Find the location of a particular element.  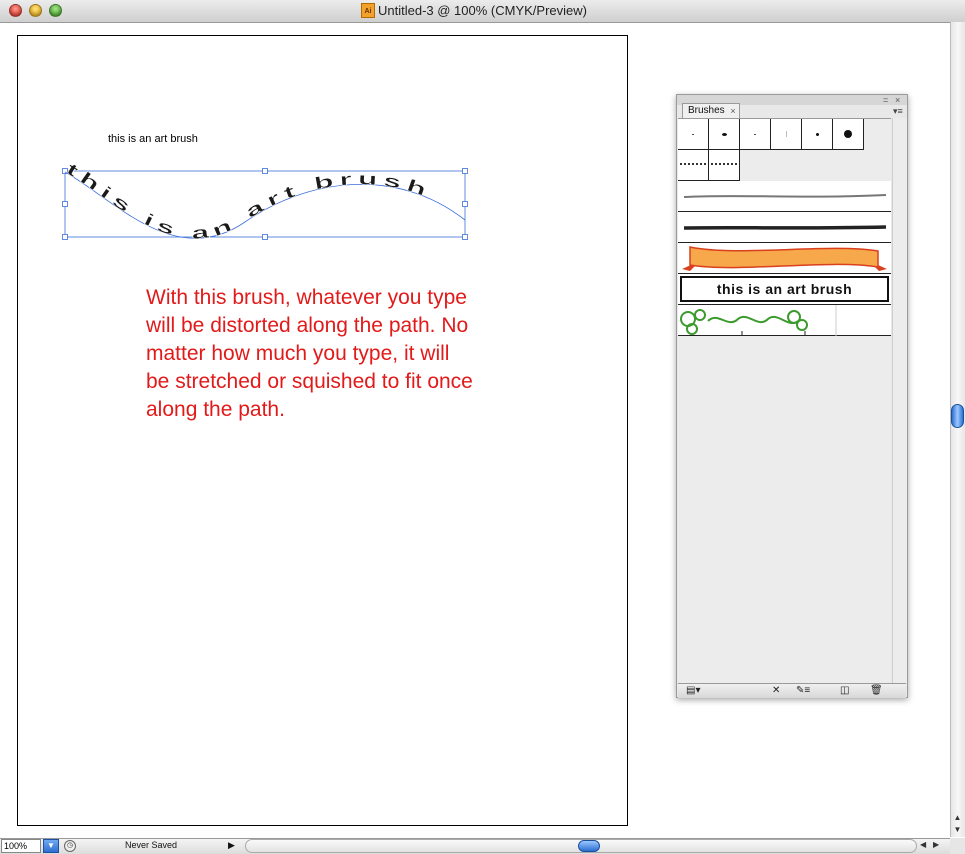

art-brush-text-selected: this is an art brush is located at coordinates (784, 289).